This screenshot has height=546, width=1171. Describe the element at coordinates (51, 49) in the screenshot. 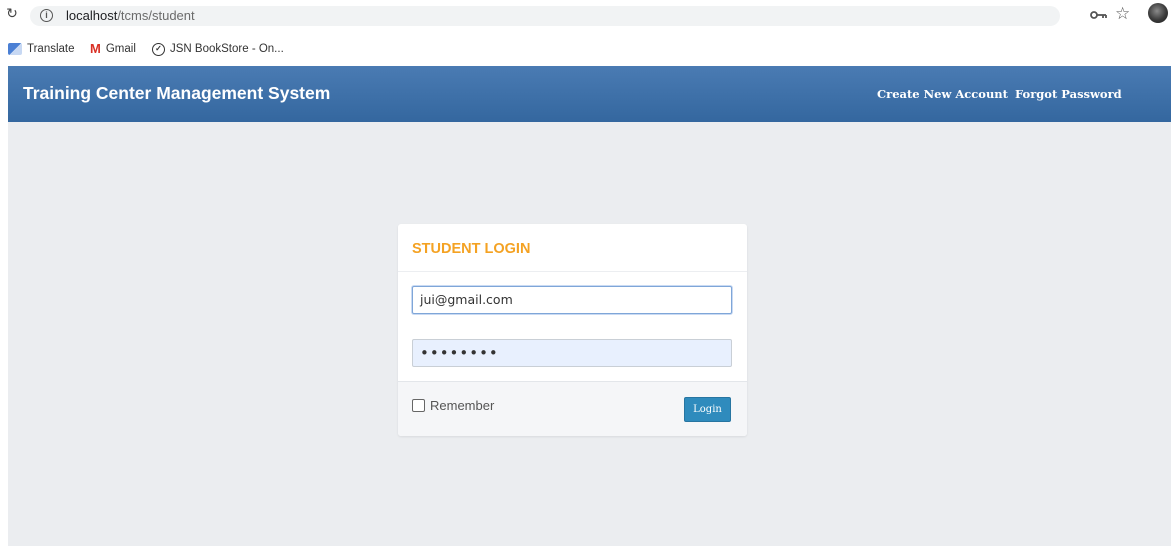

I see `bookmark-label: Translate` at that location.